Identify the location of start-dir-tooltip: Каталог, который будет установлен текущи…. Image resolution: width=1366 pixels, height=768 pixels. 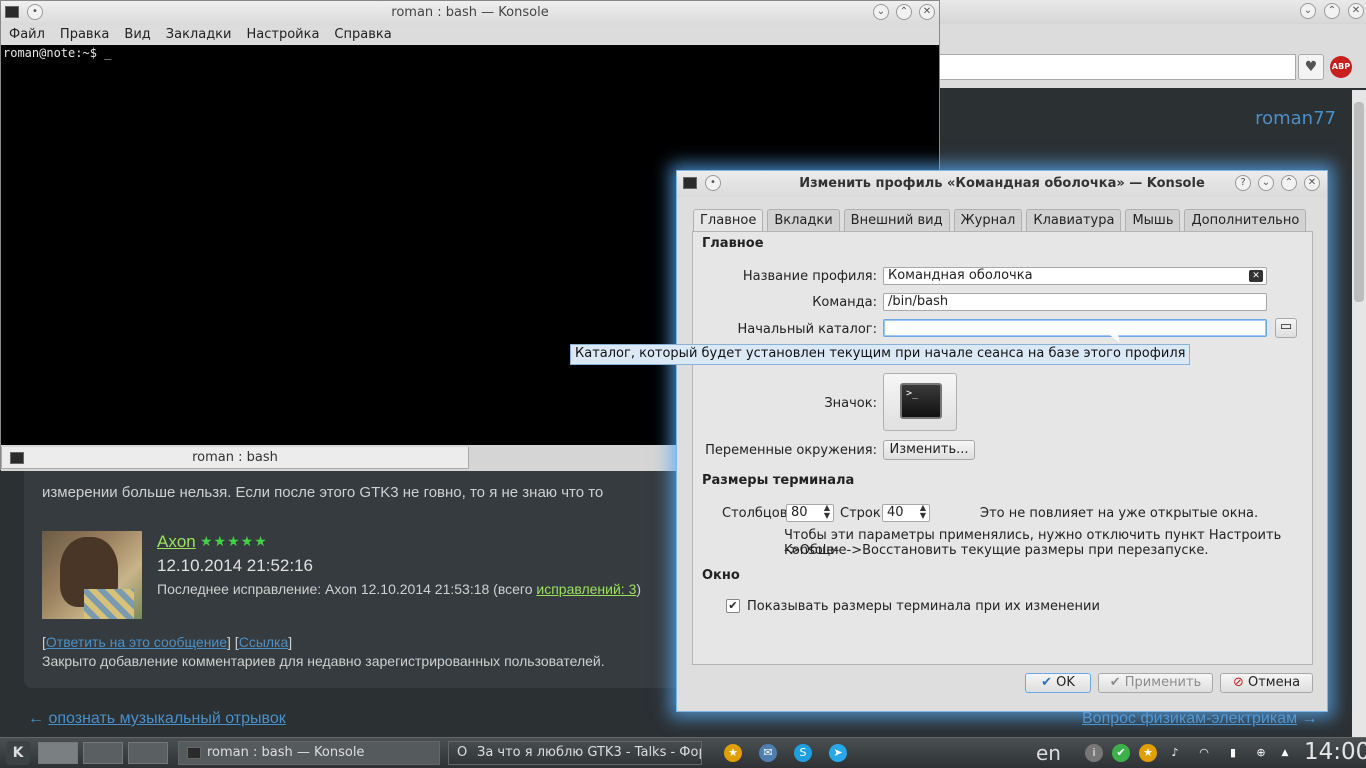
(880, 354).